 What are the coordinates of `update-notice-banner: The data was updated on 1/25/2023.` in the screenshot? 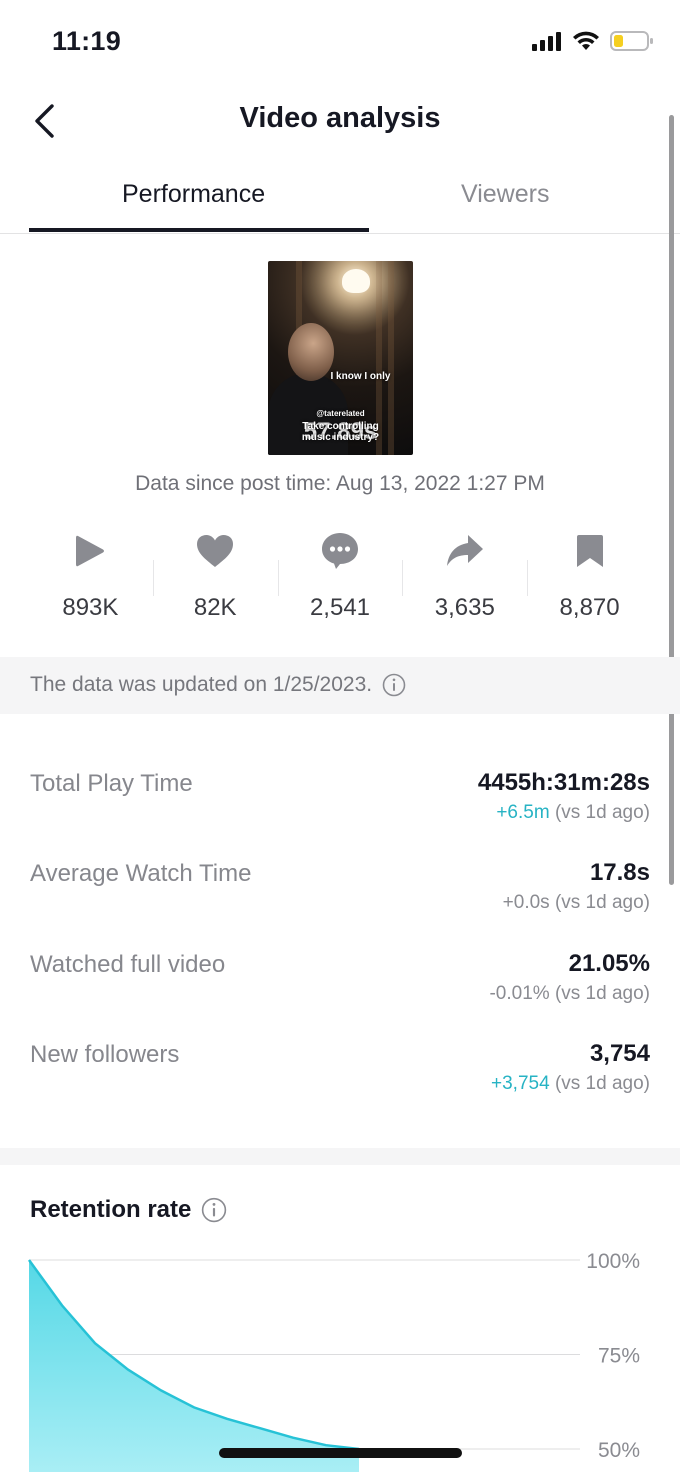 It's located at (340, 685).